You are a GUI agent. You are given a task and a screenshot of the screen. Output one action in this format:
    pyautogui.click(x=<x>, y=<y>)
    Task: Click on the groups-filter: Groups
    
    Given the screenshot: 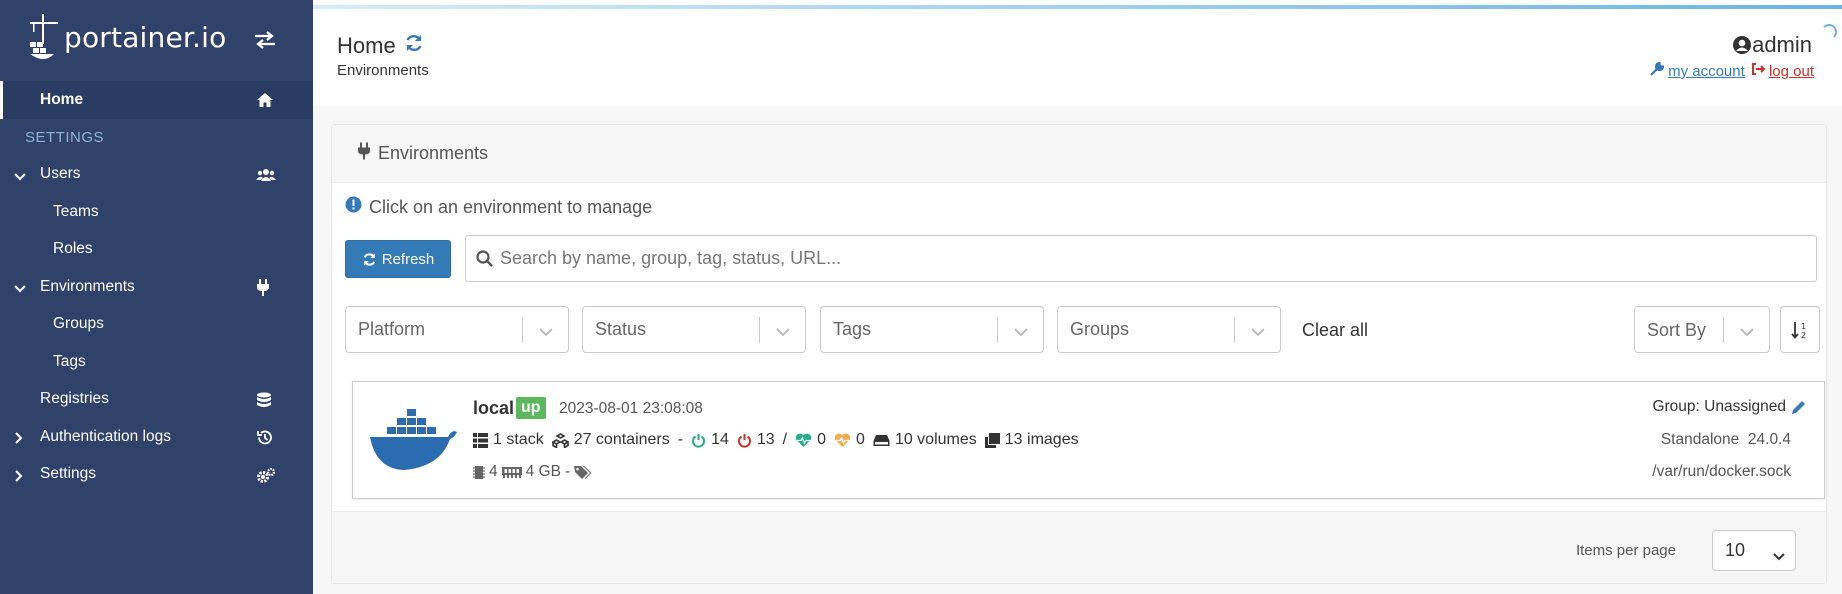 What is the action you would take?
    pyautogui.click(x=1169, y=329)
    